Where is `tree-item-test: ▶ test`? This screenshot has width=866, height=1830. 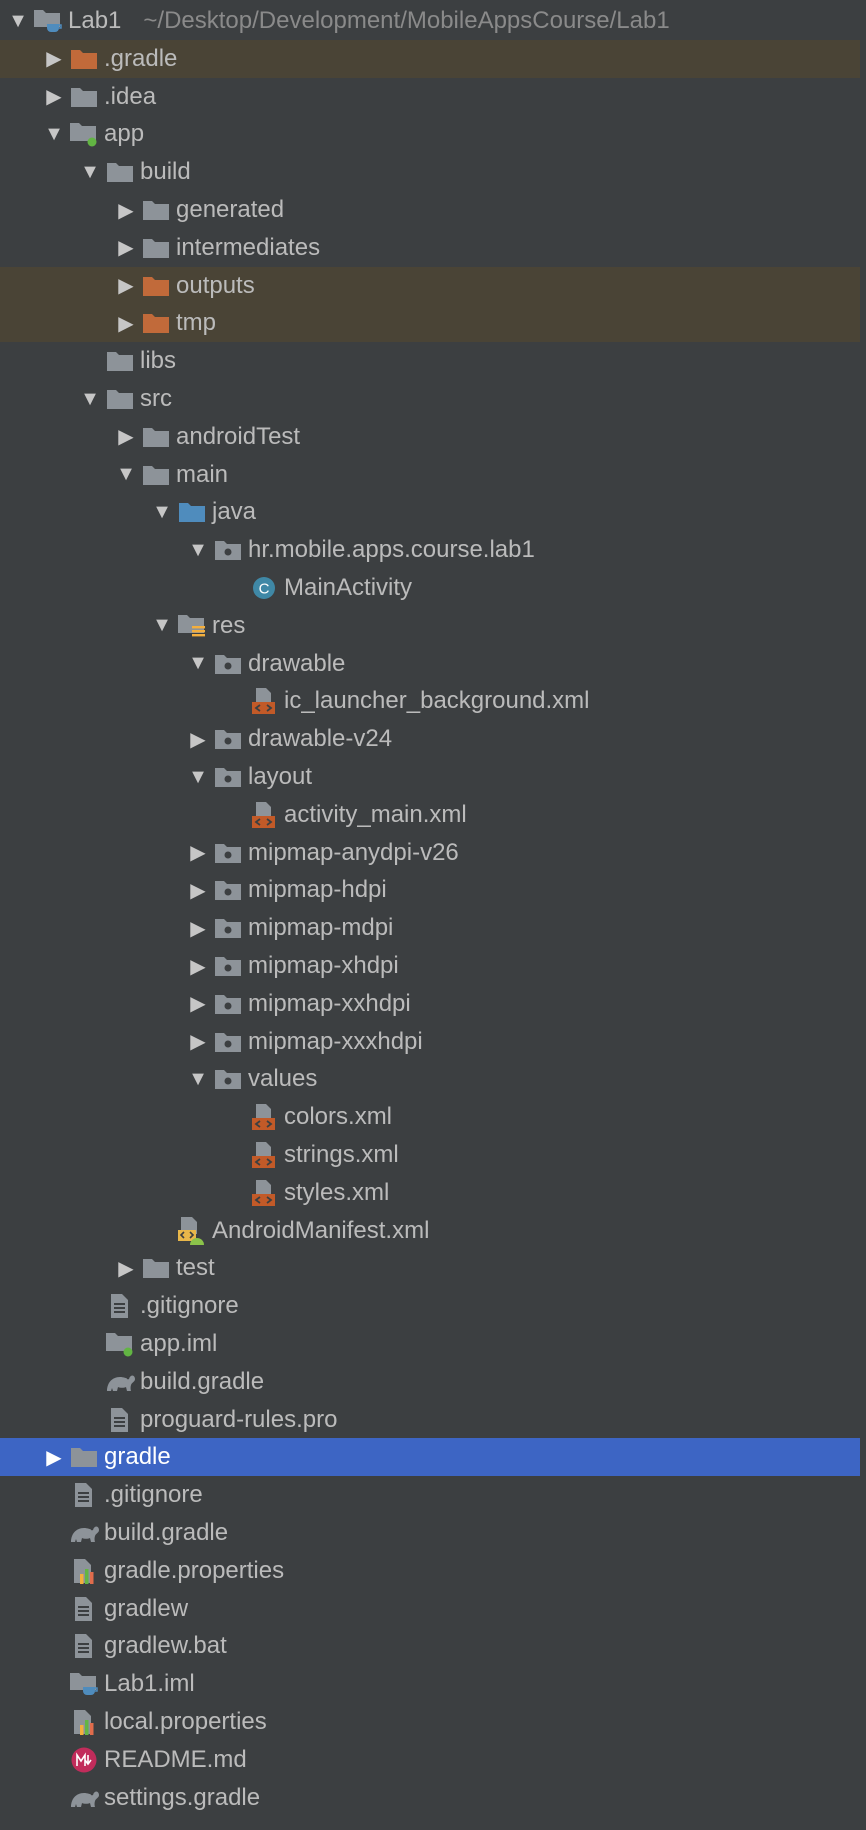
tree-item-test: ▶ test is located at coordinates (430, 1268).